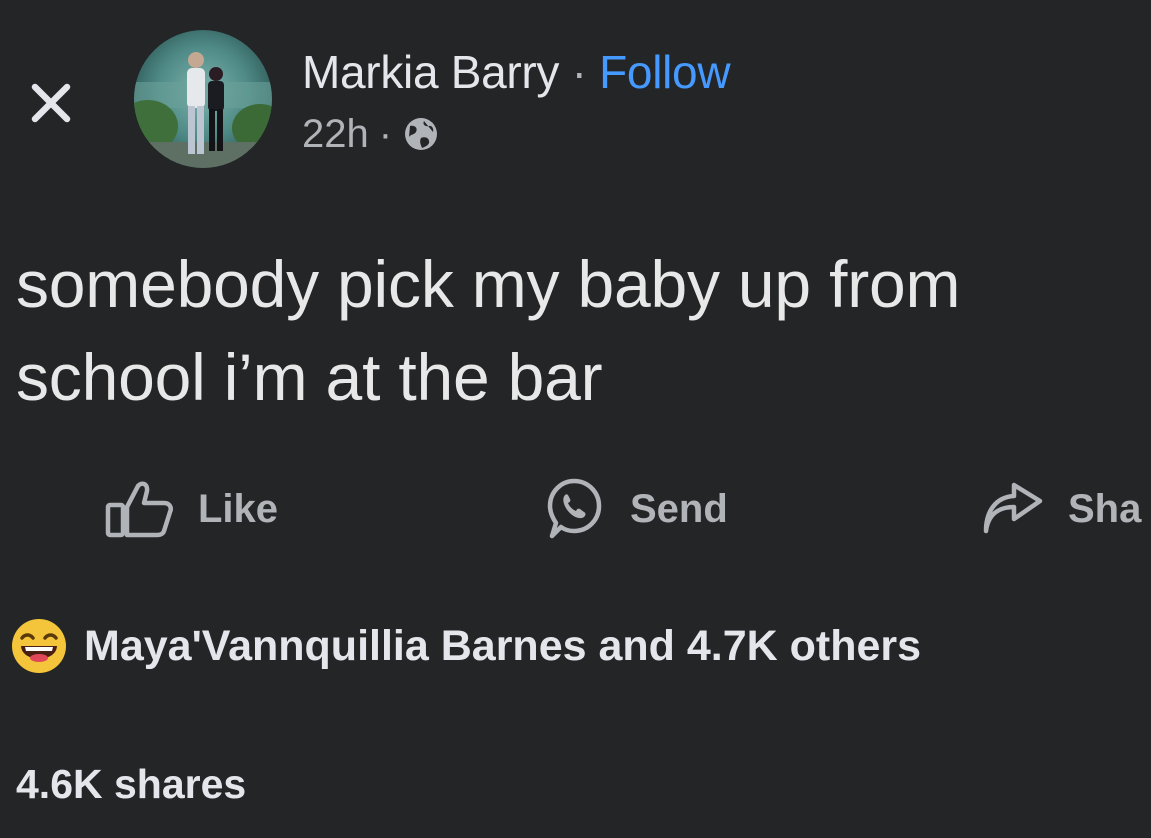 The width and height of the screenshot is (1151, 838). What do you see at coordinates (664, 72) in the screenshot?
I see `follow-button: Follow` at bounding box center [664, 72].